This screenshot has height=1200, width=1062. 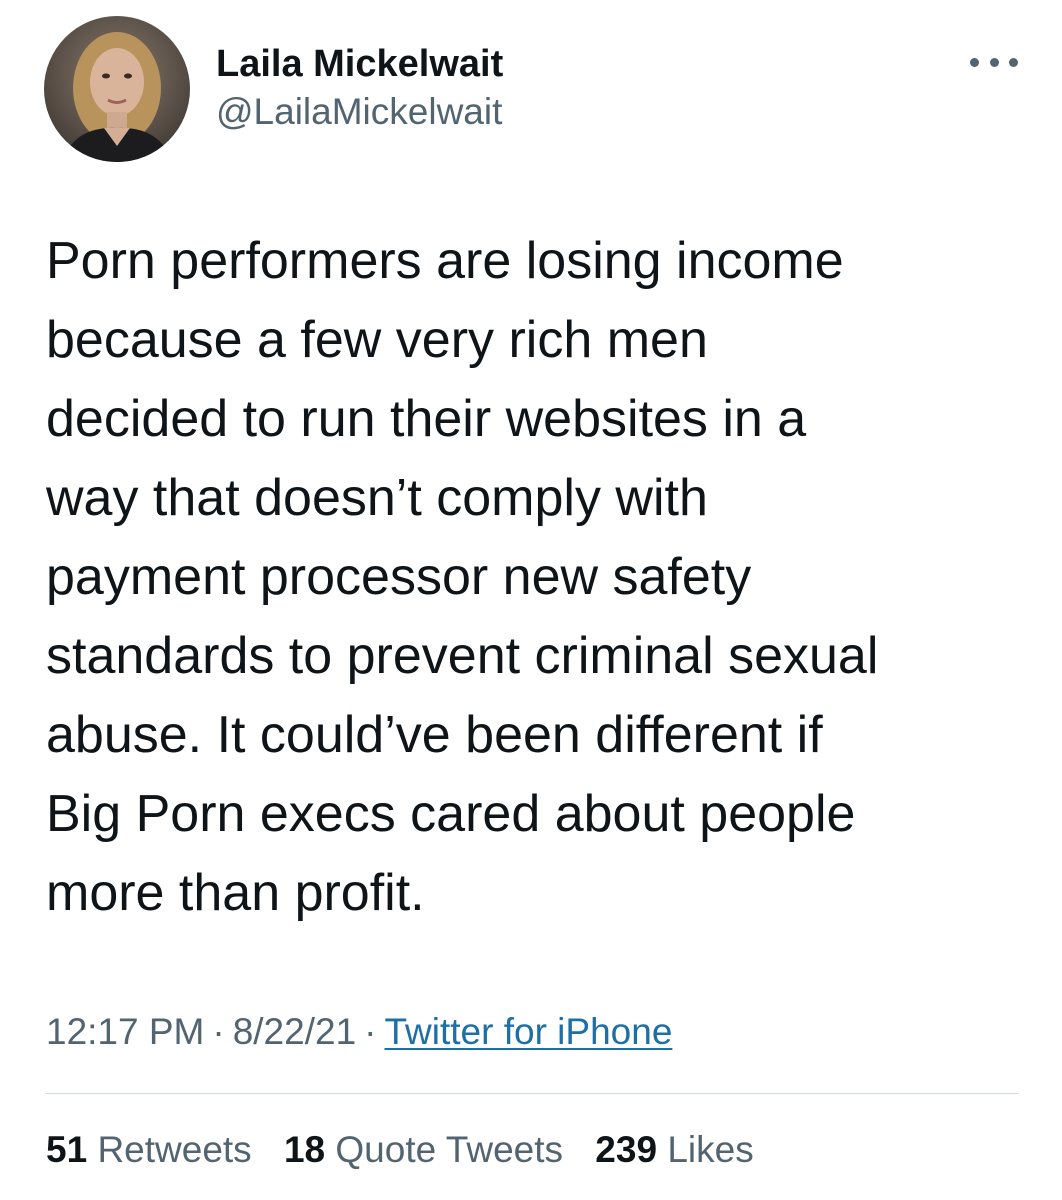 What do you see at coordinates (304, 1149) in the screenshot?
I see `quote-tweets-count: 18` at bounding box center [304, 1149].